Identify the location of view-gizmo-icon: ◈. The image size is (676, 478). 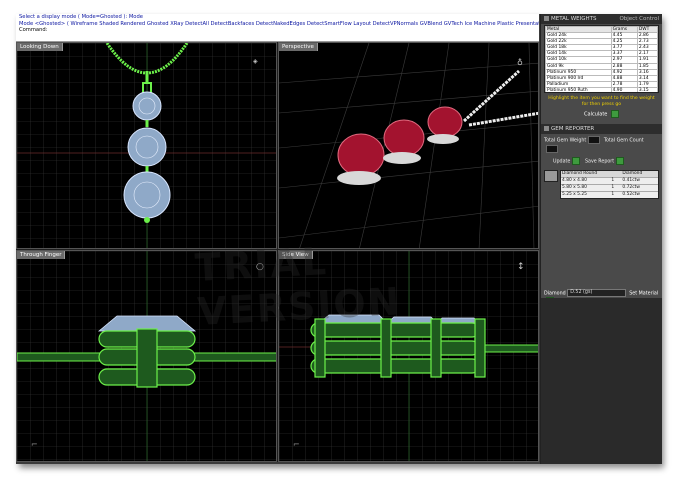
(255, 61).